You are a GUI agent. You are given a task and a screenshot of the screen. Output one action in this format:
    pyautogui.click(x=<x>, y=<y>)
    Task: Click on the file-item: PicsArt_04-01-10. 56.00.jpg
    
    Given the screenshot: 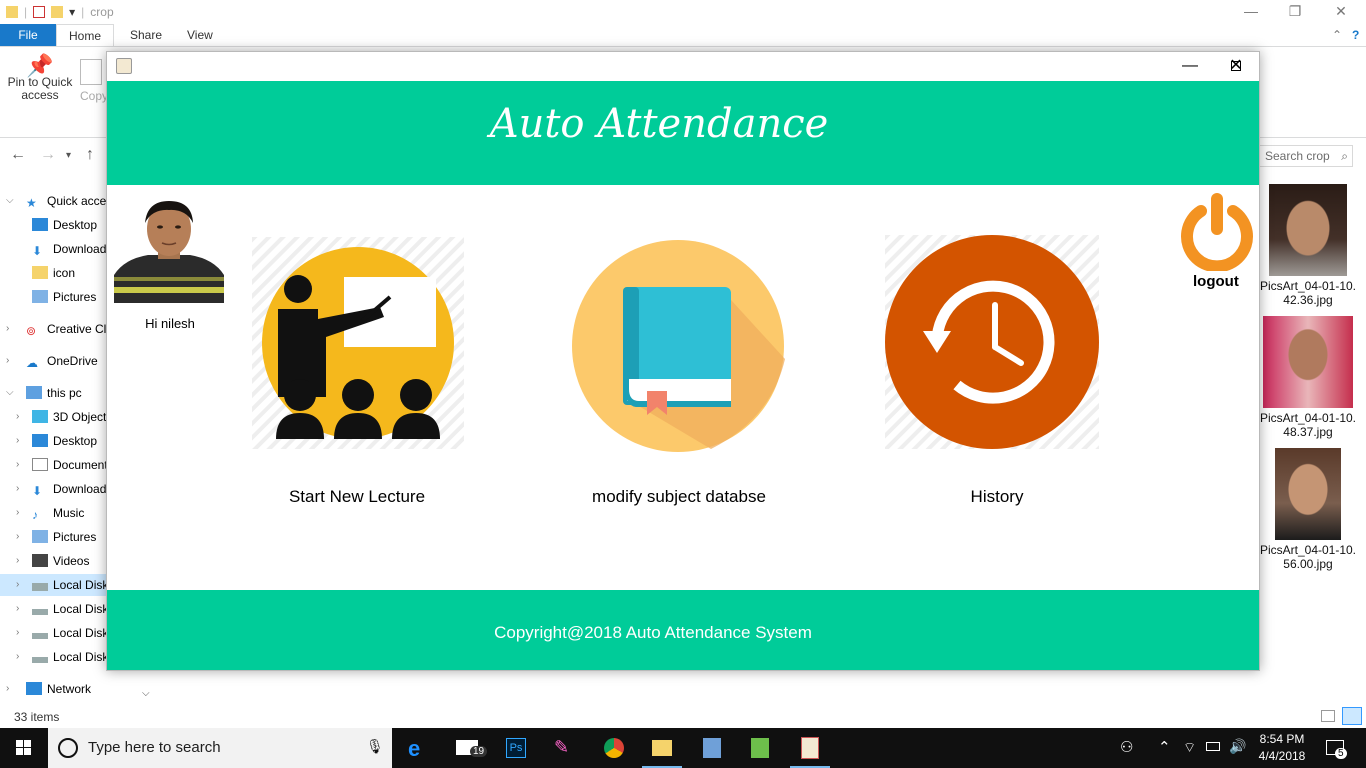 What is the action you would take?
    pyautogui.click(x=1308, y=509)
    